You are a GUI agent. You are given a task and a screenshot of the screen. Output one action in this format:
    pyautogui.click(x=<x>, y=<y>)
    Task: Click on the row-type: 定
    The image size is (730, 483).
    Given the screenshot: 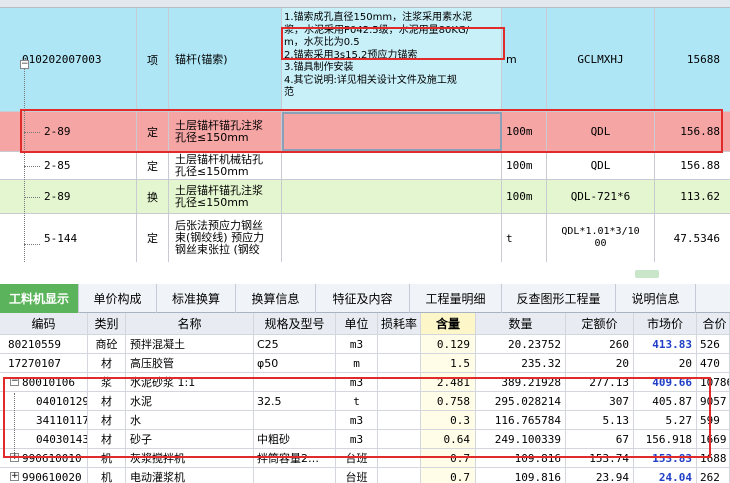 What is the action you would take?
    pyautogui.click(x=153, y=238)
    